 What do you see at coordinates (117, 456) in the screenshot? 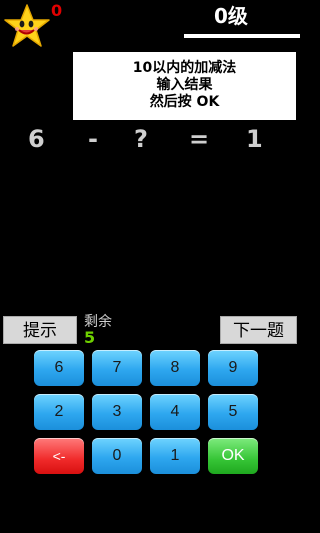
I see `key-0: 0` at bounding box center [117, 456].